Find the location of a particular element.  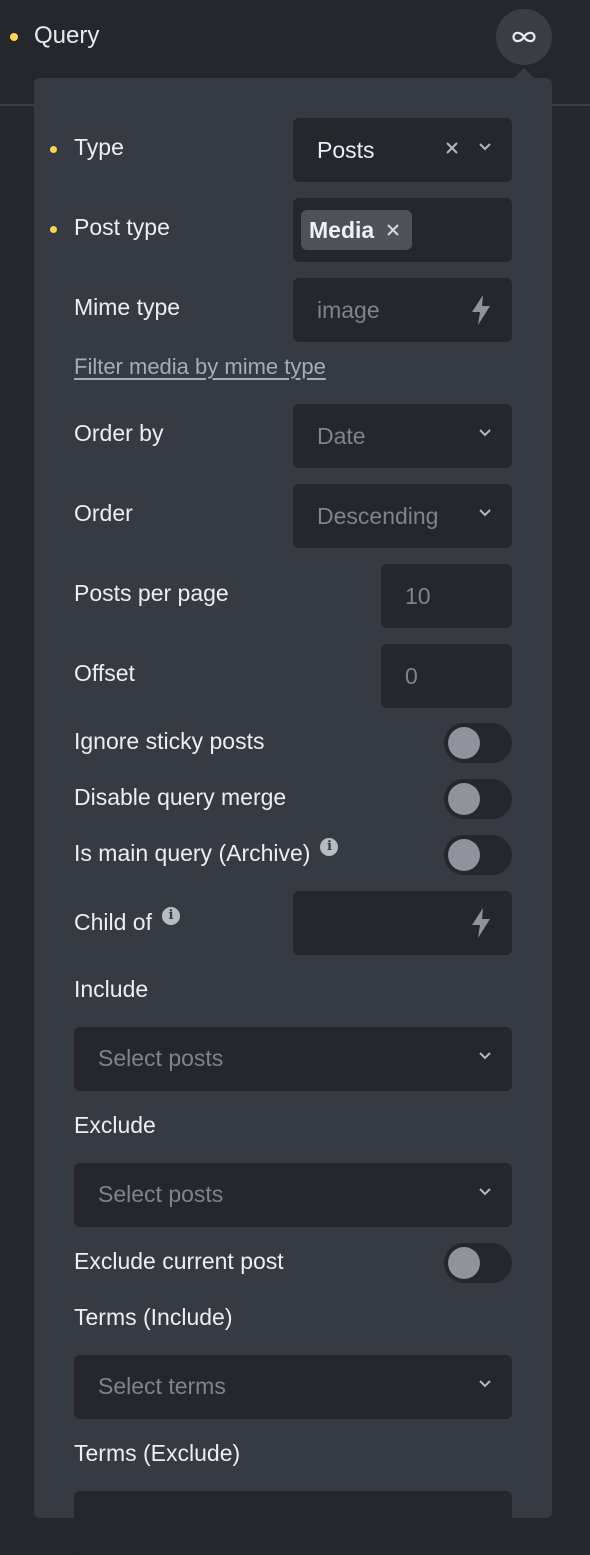

mime-type-input: image is located at coordinates (402, 310).